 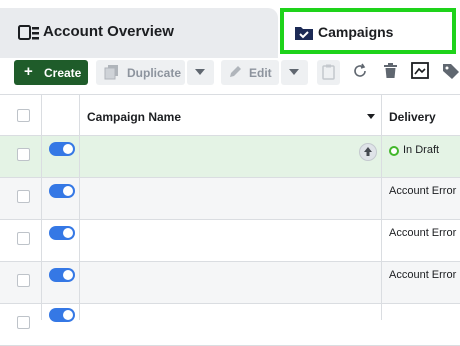 I want to click on refresh-icon, so click(x=360, y=73).